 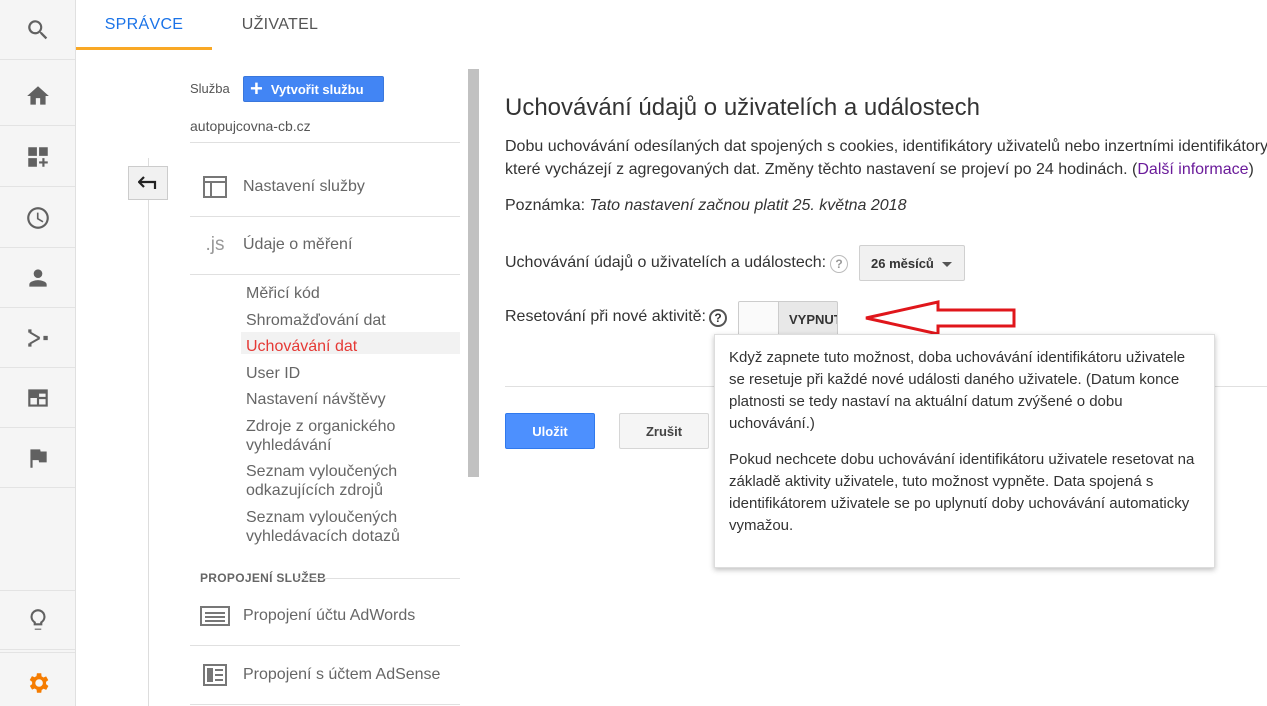 I want to click on rail-acquisition, so click(x=37, y=338).